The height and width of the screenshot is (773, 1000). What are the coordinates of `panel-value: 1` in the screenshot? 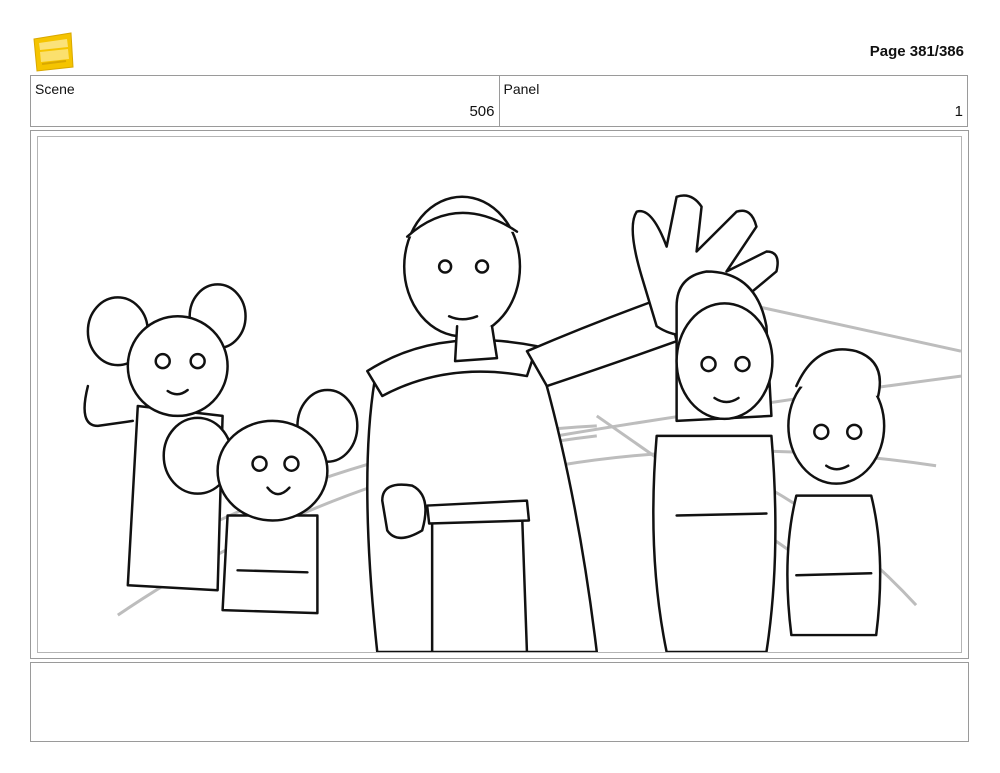 It's located at (958, 111).